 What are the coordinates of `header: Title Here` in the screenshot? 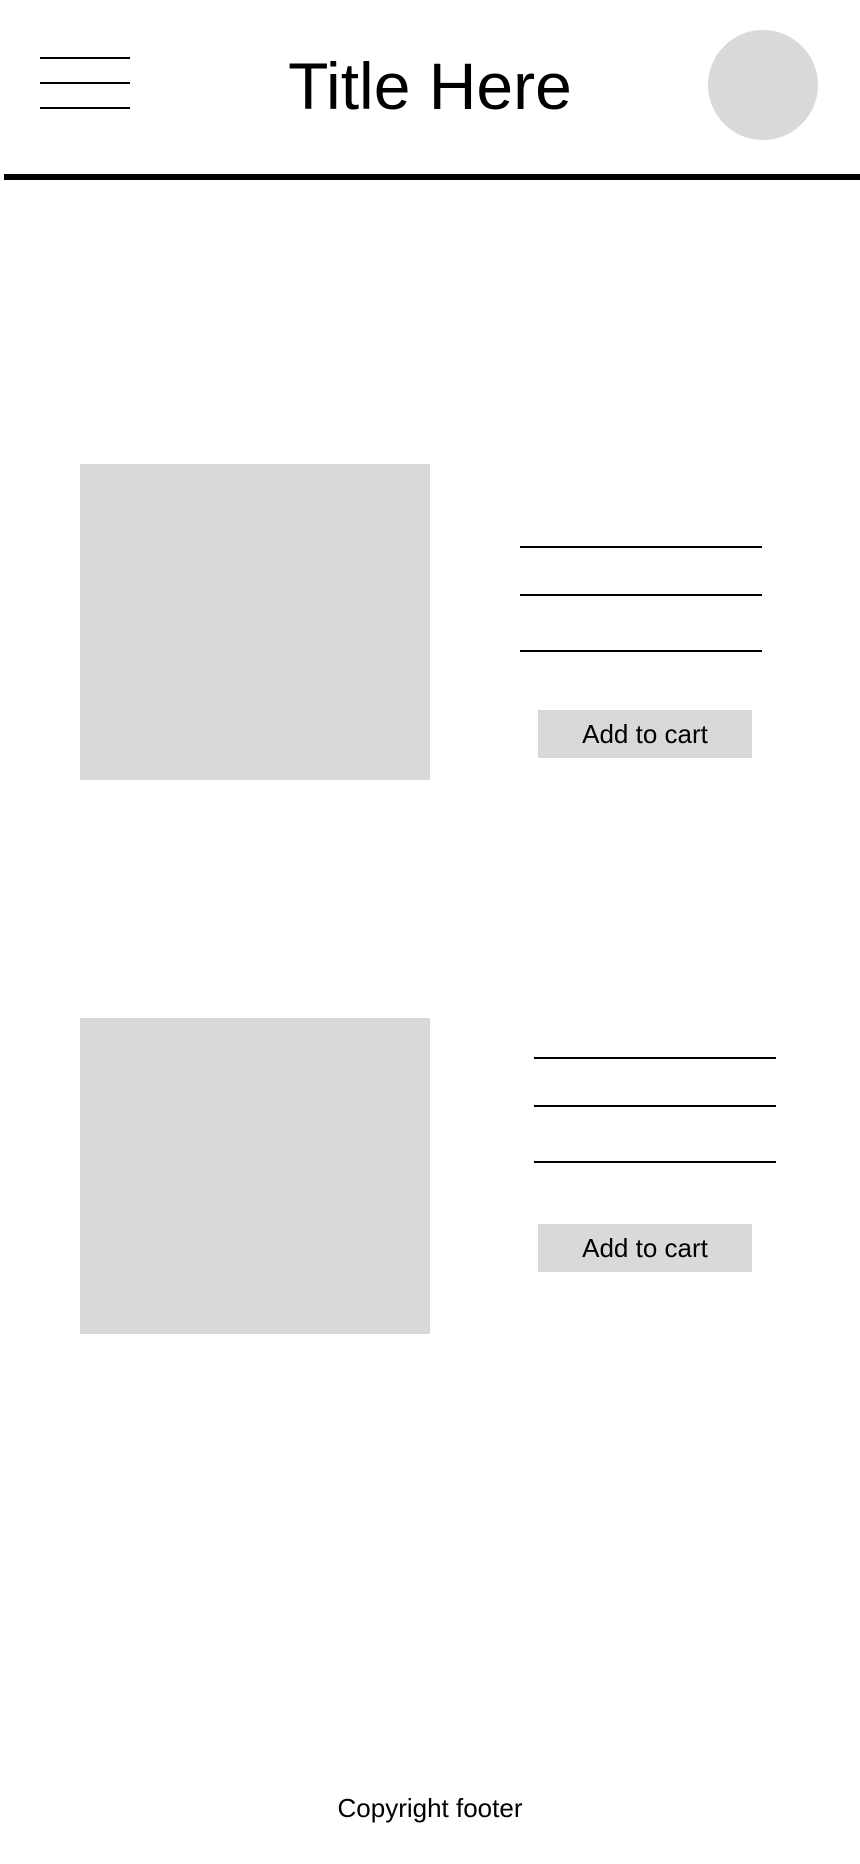 It's located at (430, 91).